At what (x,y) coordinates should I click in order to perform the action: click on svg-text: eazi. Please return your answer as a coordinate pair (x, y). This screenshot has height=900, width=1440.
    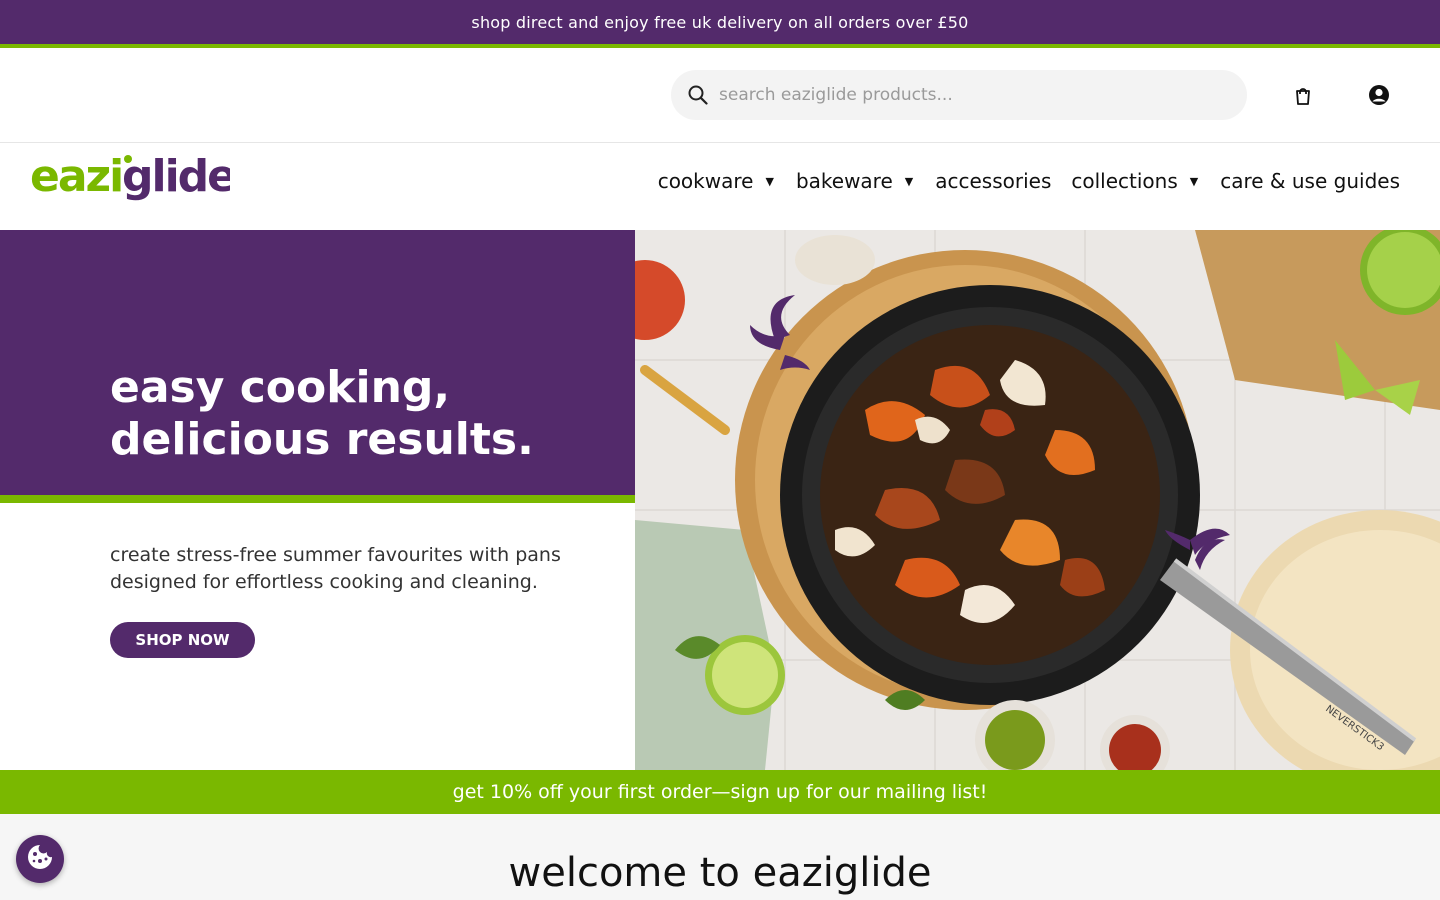
    Looking at the image, I should click on (76, 176).